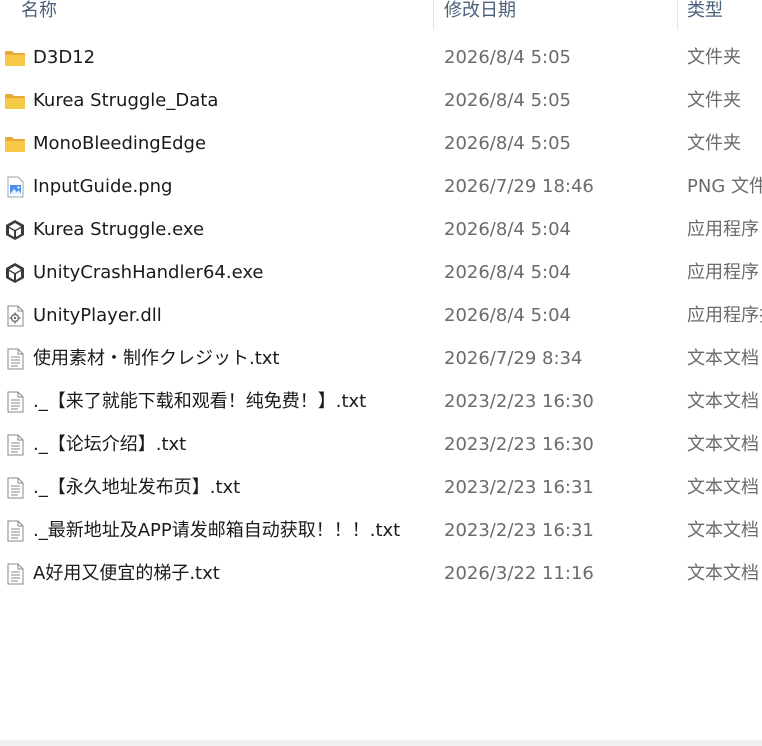  Describe the element at coordinates (381, 143) in the screenshot. I see `file-row: MonoBleedingEdge 2026/8/4 5:05 文件夹` at that location.